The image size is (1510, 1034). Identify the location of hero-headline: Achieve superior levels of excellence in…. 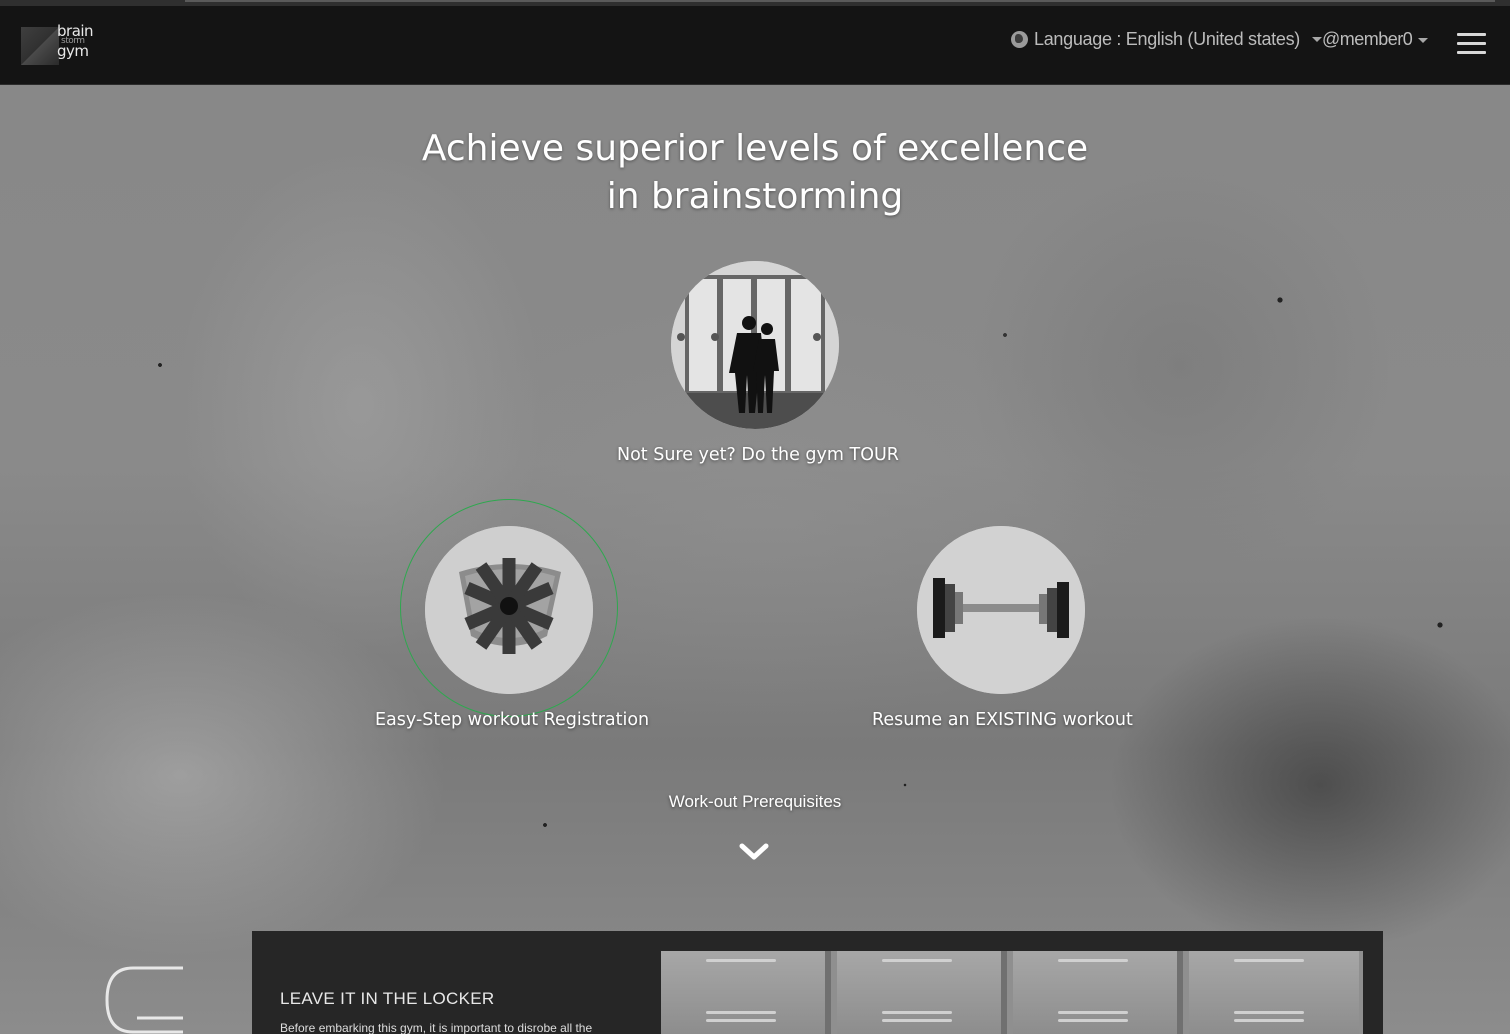
(755, 172).